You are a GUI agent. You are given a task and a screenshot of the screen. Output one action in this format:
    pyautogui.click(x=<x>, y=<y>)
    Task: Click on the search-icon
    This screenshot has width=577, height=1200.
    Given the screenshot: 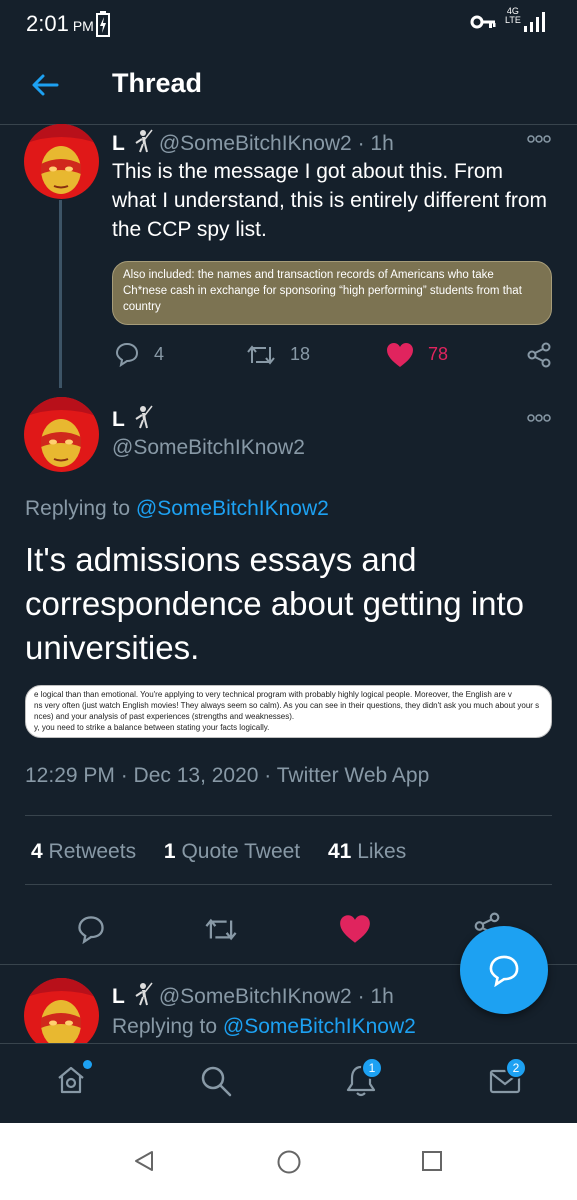 What is the action you would take?
    pyautogui.click(x=216, y=1081)
    